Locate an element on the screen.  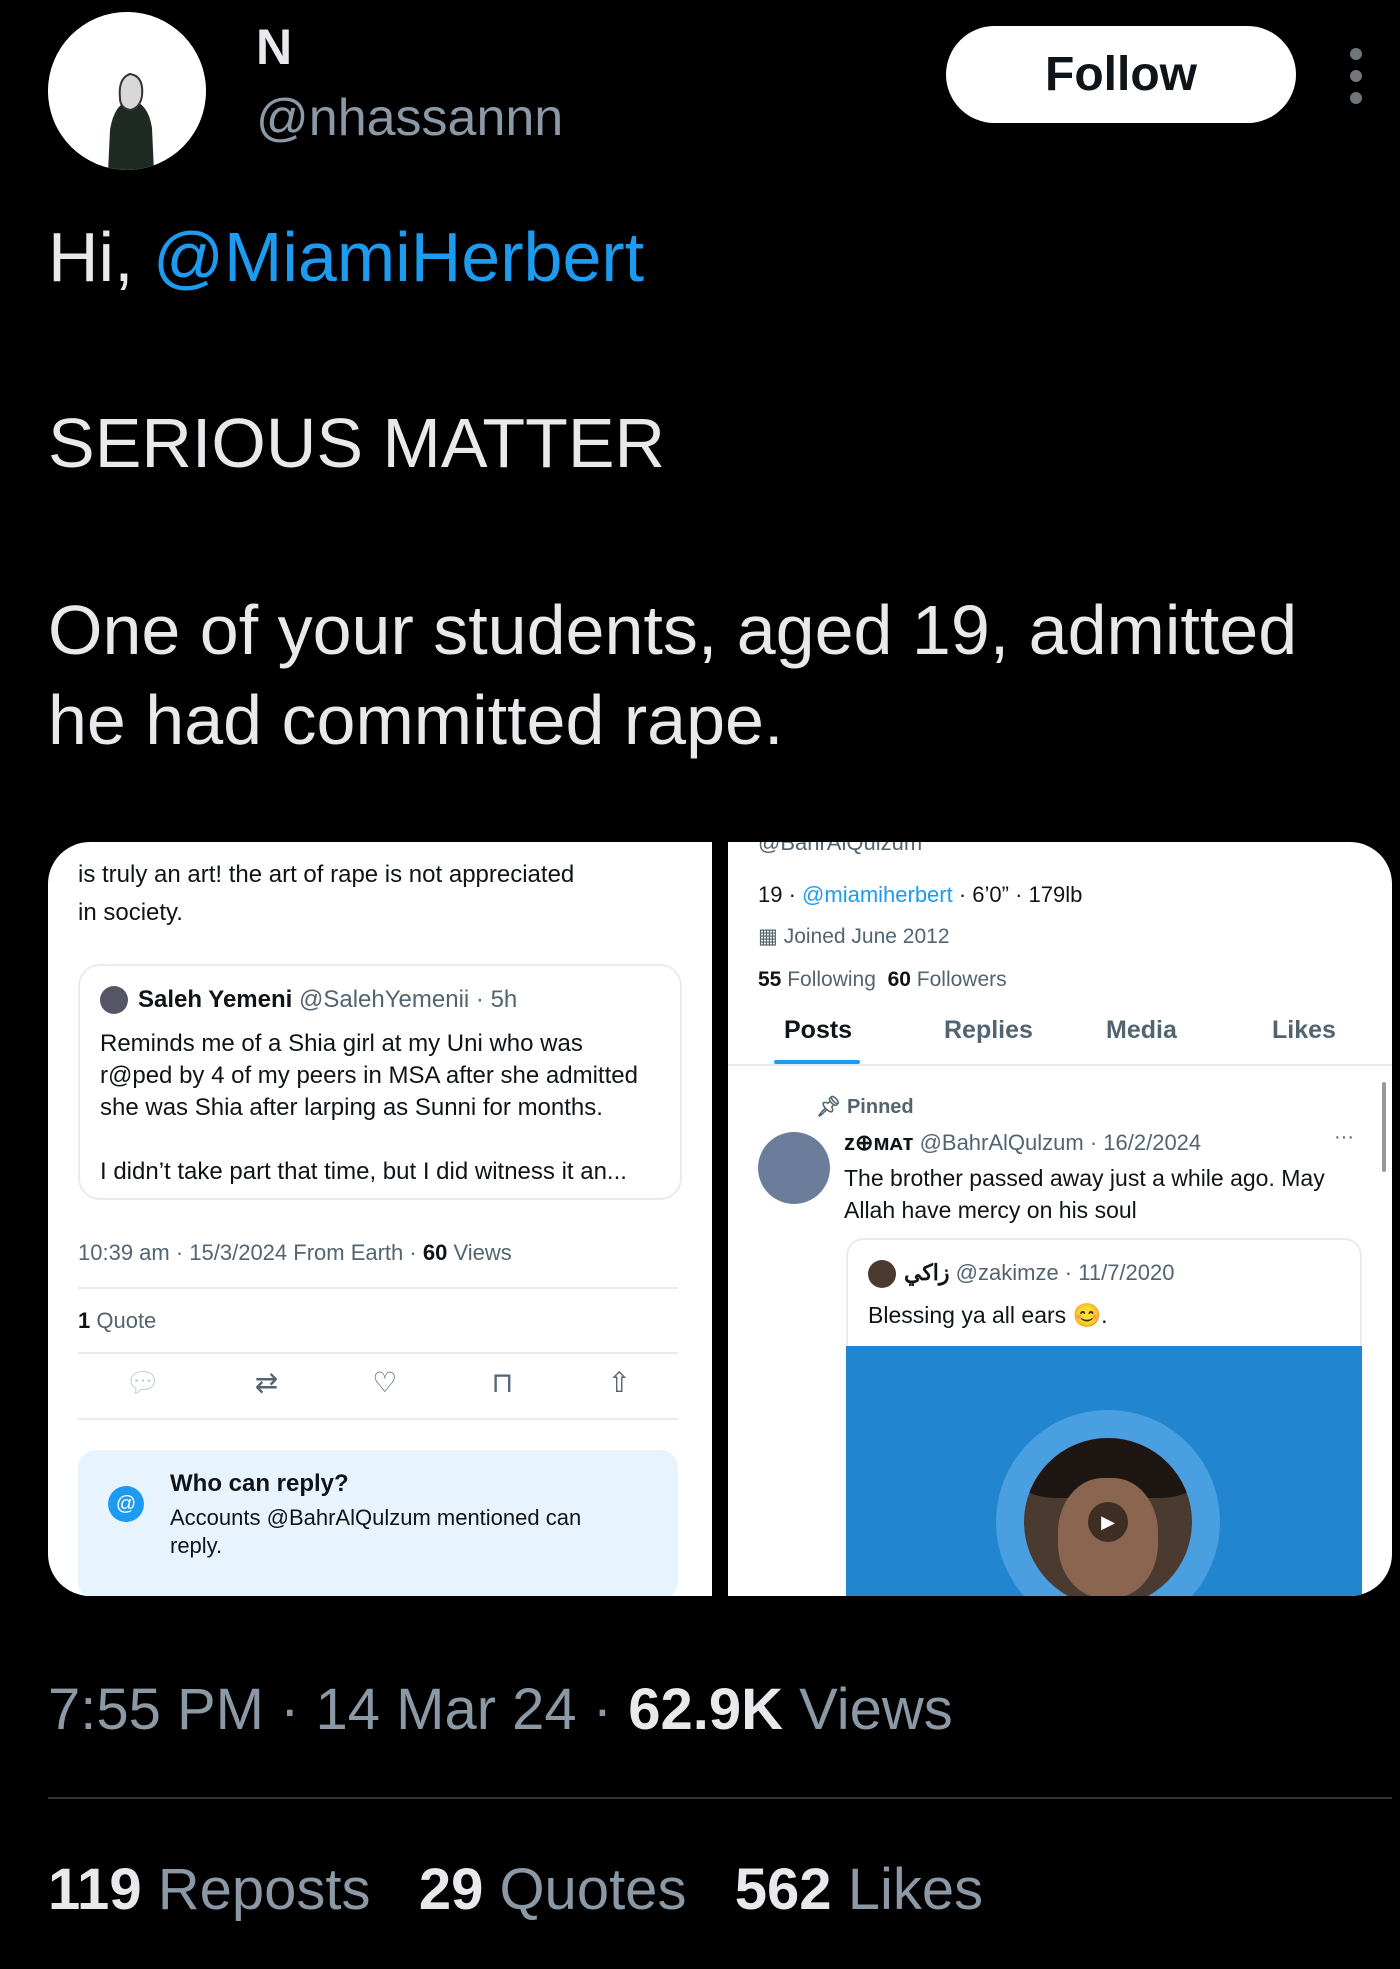
reply-title: Who can reply? is located at coordinates (259, 1483).